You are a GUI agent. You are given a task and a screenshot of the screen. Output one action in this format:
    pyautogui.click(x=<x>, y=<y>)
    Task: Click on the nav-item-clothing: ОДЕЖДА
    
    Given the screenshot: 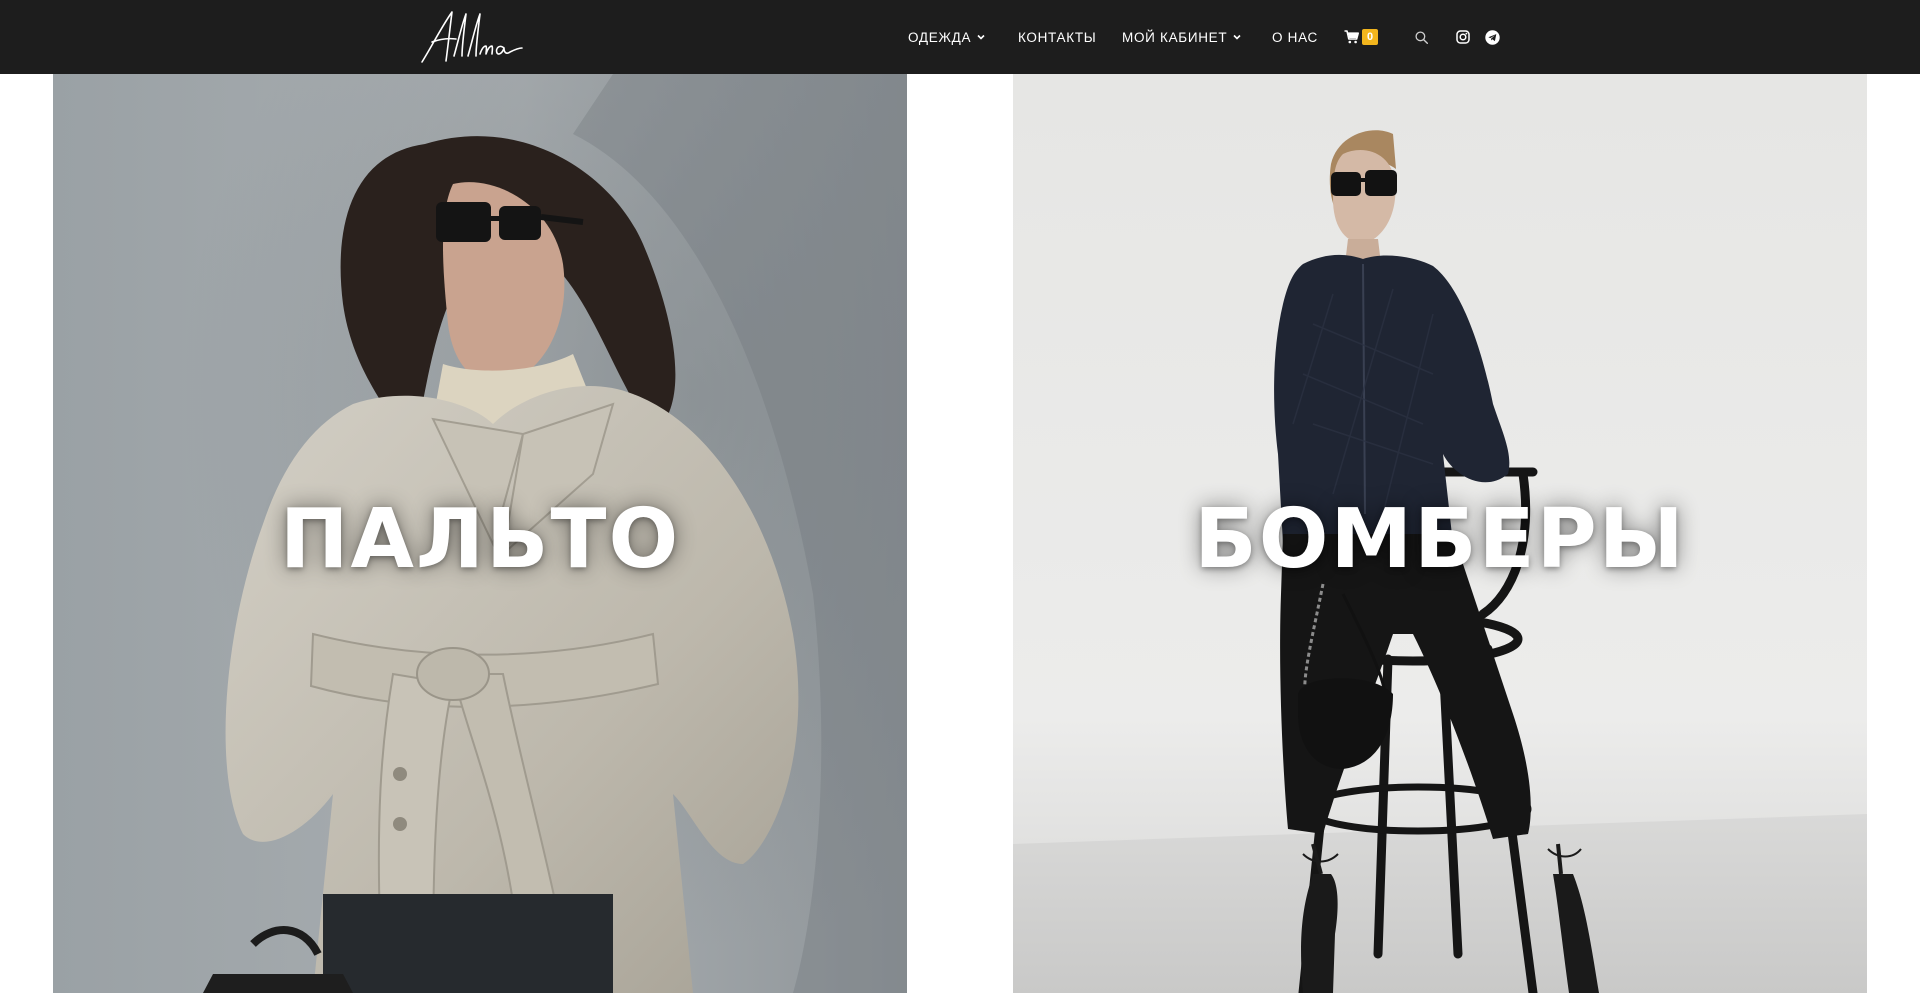 What is the action you would take?
    pyautogui.click(x=947, y=37)
    